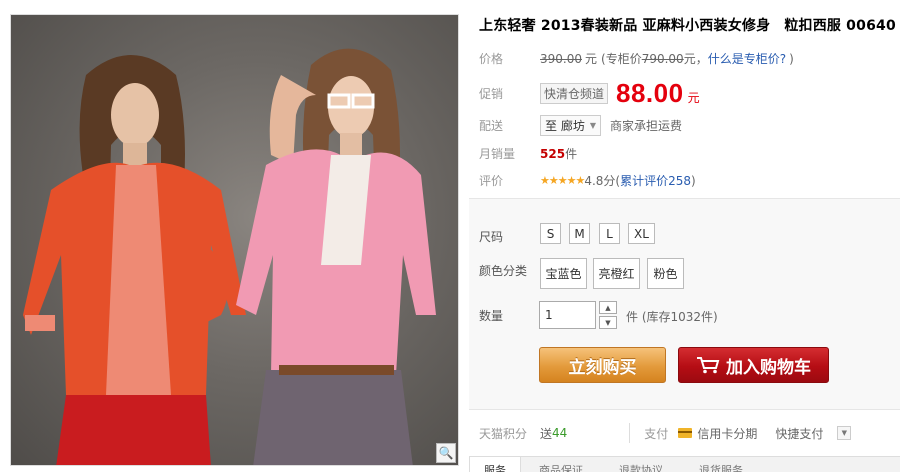 This screenshot has height=472, width=900. I want to click on cart-icon, so click(708, 365).